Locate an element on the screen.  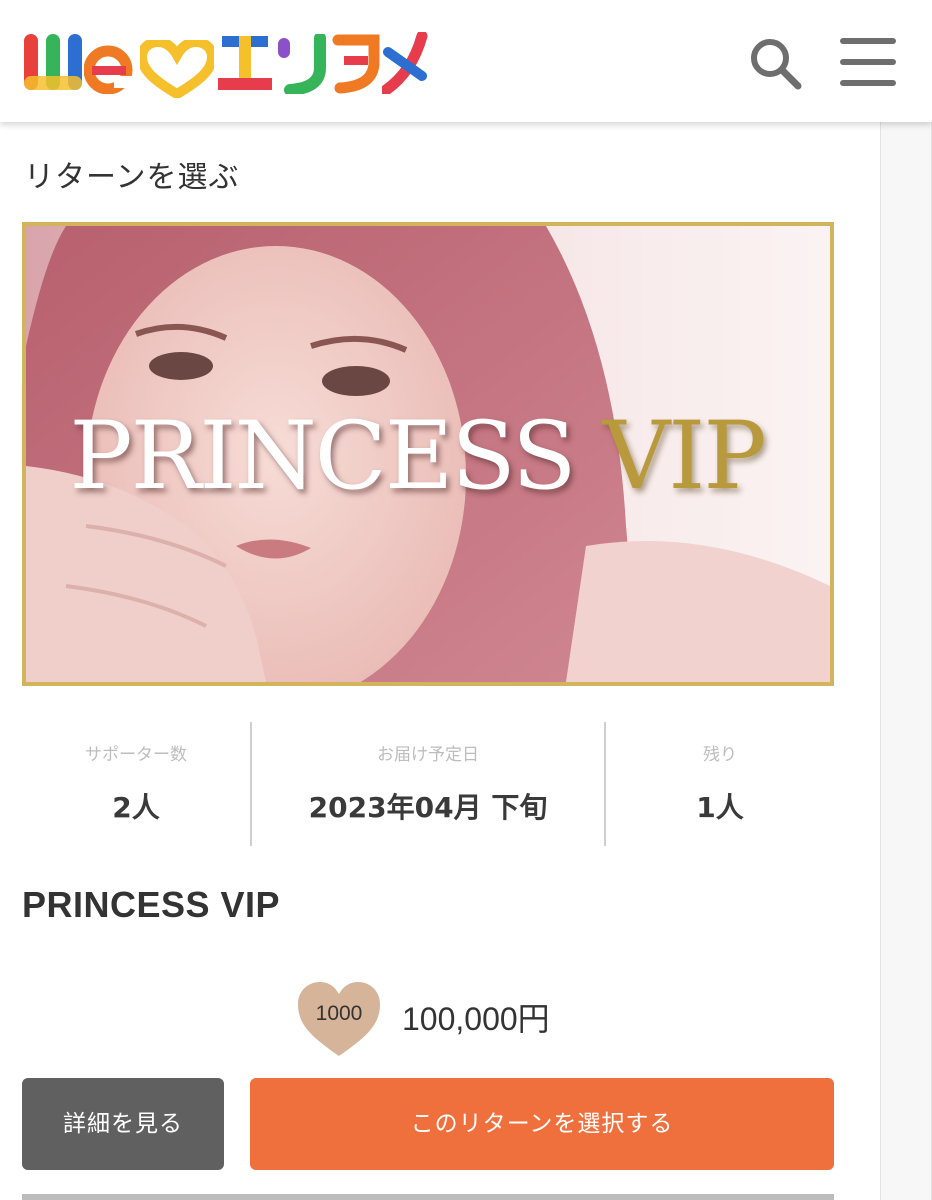
reward-stats: サポーター数 2人 お届け予定日 2023年04月 下旬 残り 1人 is located at coordinates (428, 784).